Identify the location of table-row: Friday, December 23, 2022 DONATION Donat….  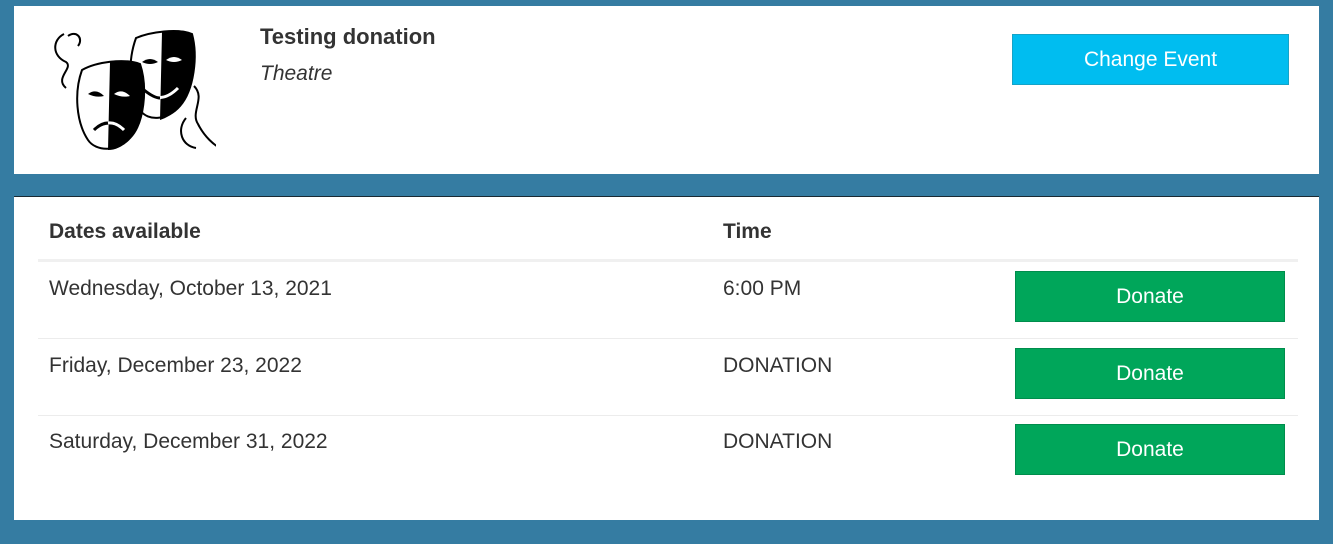
(668, 377).